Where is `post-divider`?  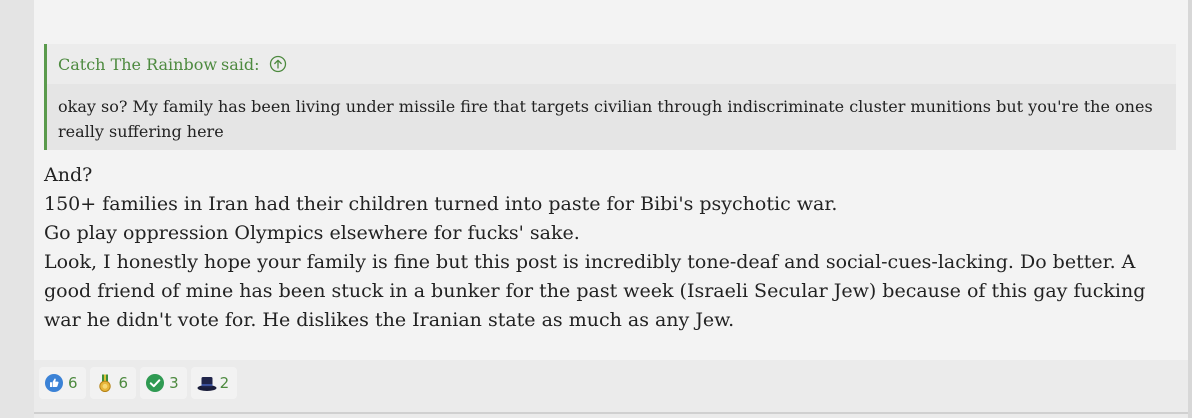
post-divider is located at coordinates (611, 413).